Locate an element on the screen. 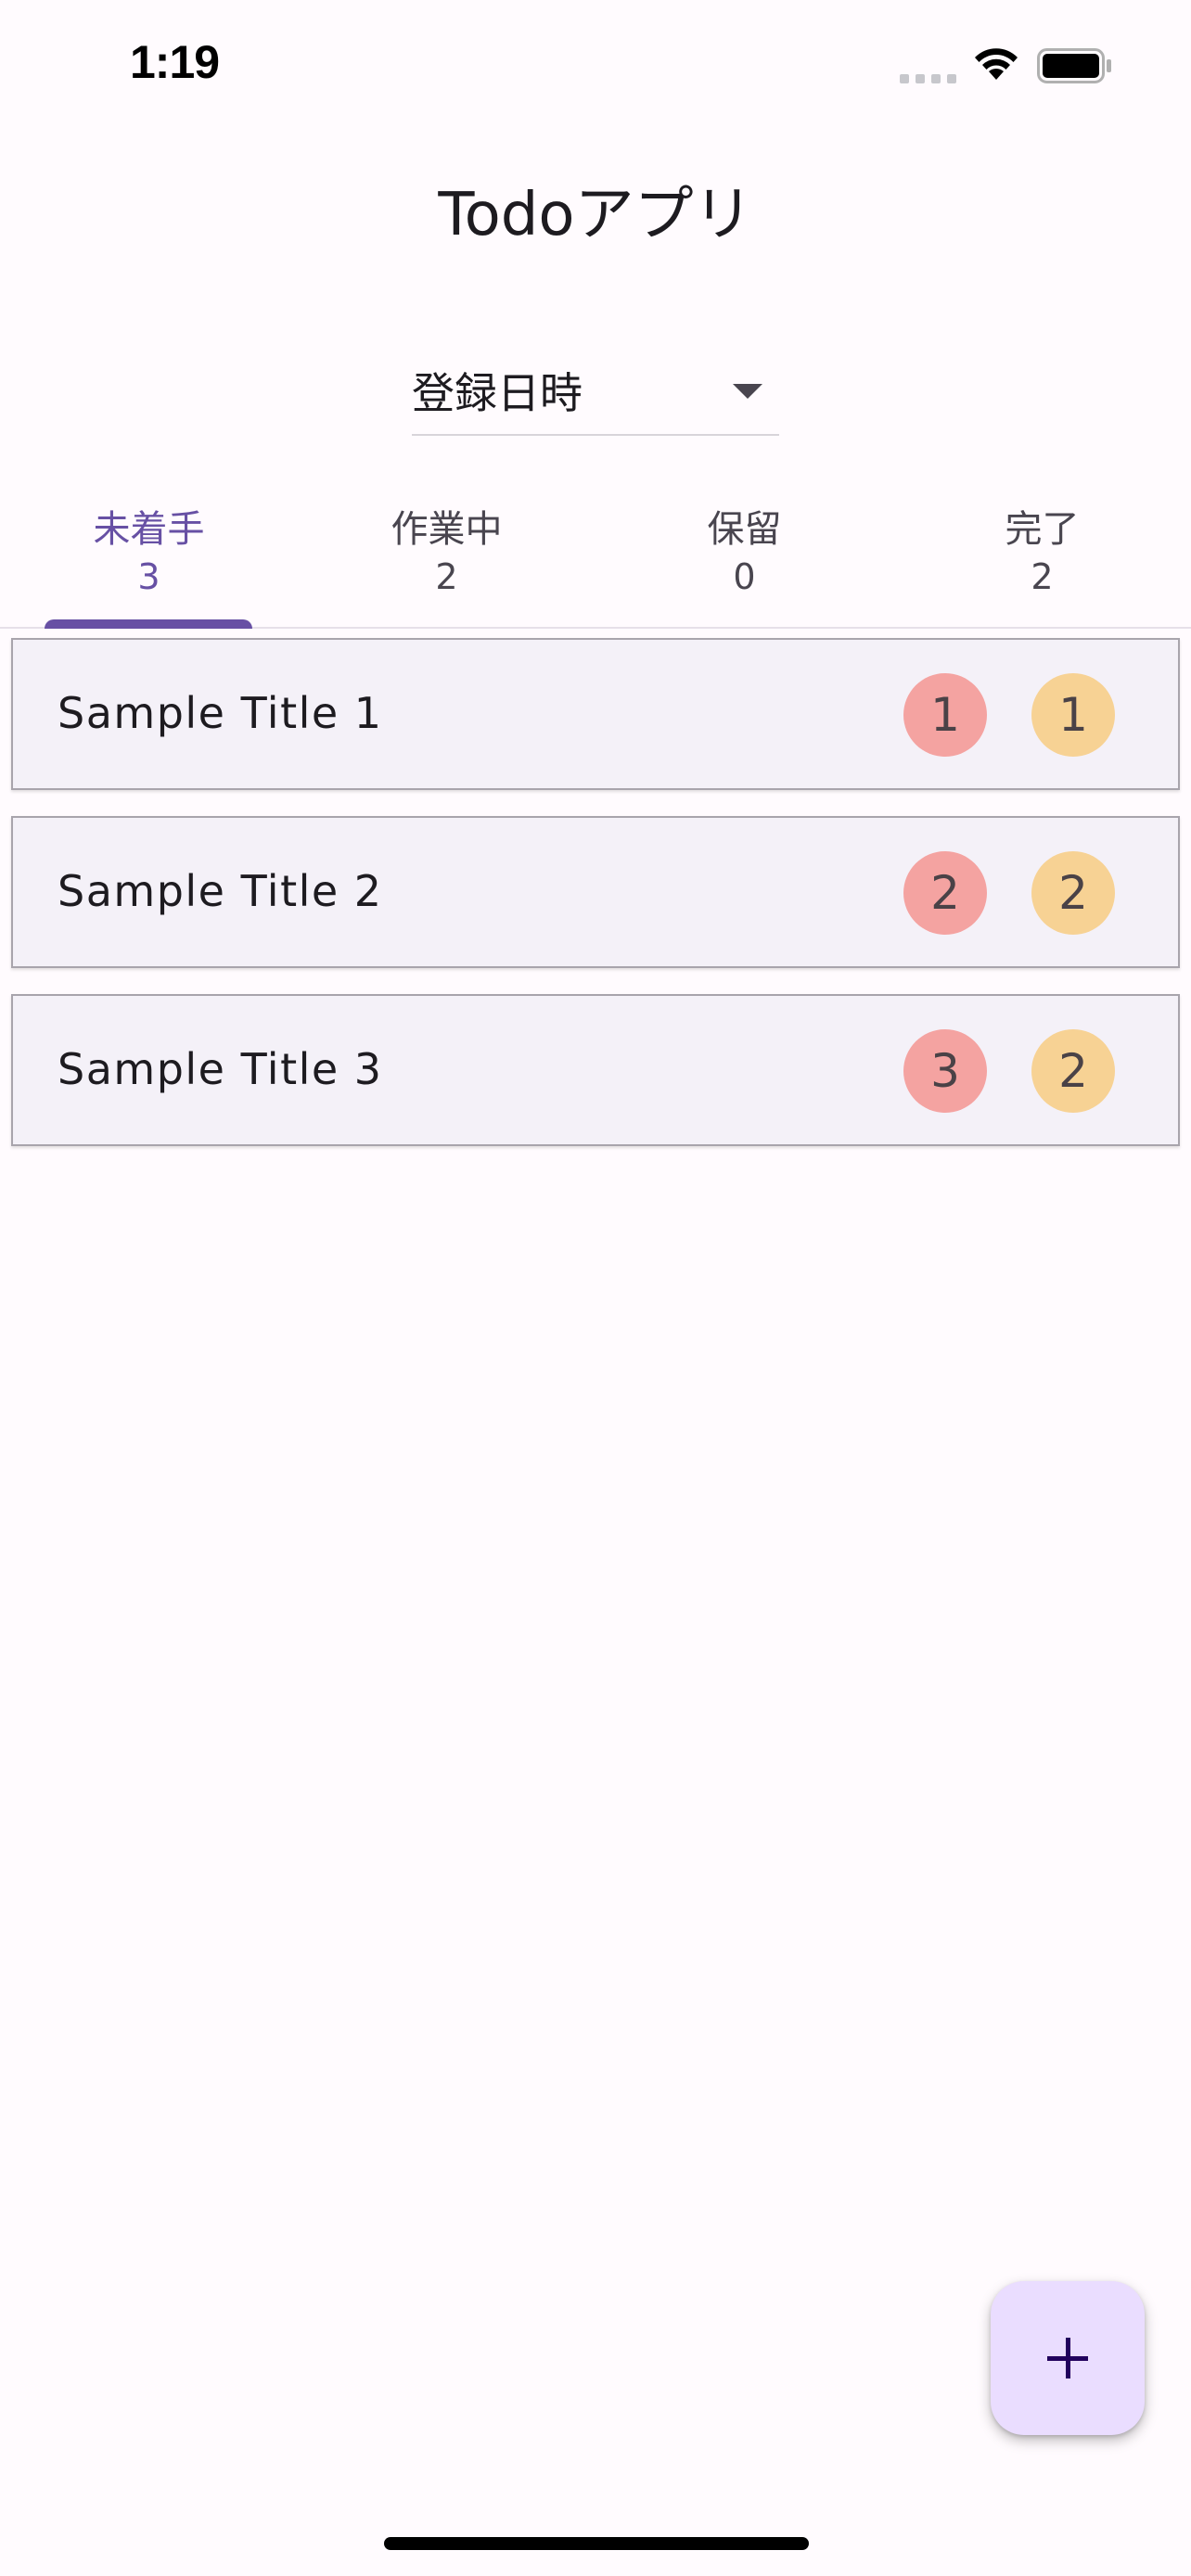 This screenshot has height=2576, width=1191. todo-title: Sample Title 2 is located at coordinates (220, 891).